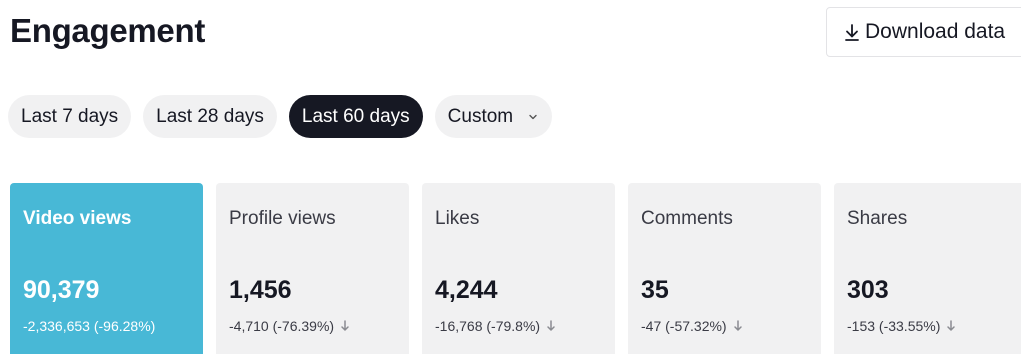 The height and width of the screenshot is (354, 1021). Describe the element at coordinates (724, 268) in the screenshot. I see `metric-card-comments: Comments 35 -47 (-57.32%)` at that location.